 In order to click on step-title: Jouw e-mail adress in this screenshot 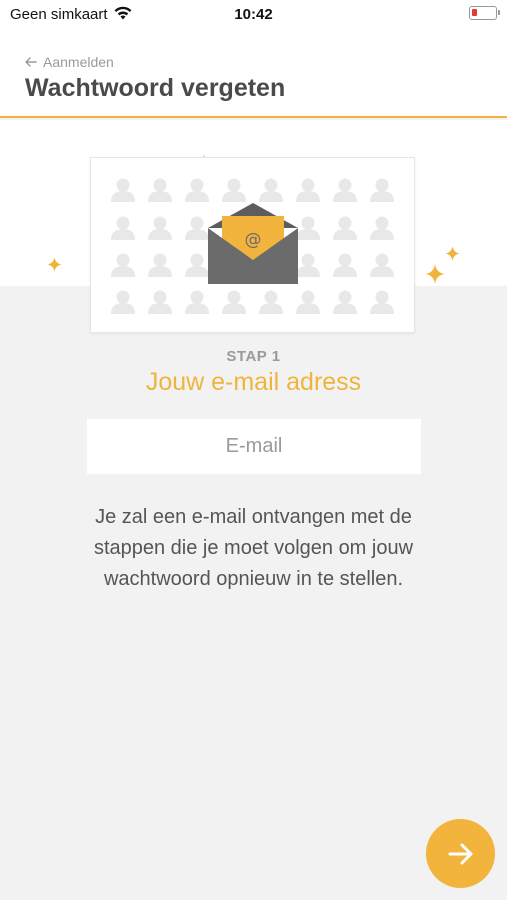, I will do `click(253, 382)`.